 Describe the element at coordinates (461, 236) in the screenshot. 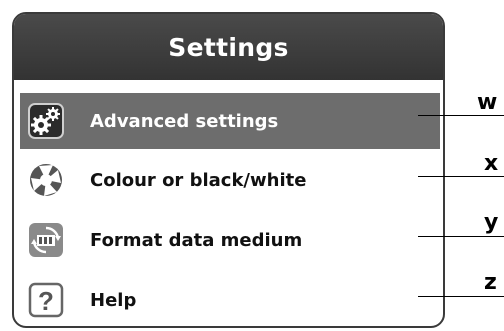

I see `callout-line-y` at that location.